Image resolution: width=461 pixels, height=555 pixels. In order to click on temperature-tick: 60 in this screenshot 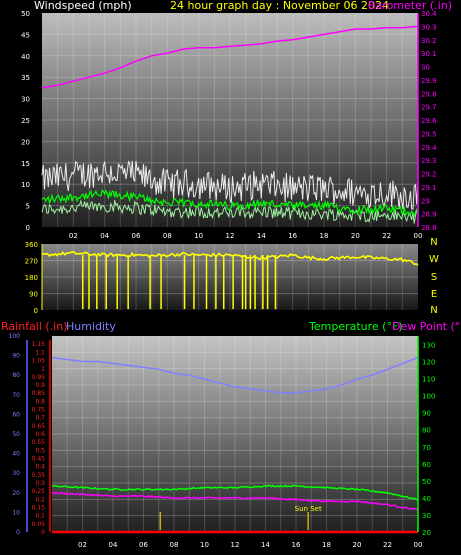, I will do `click(426, 465)`.